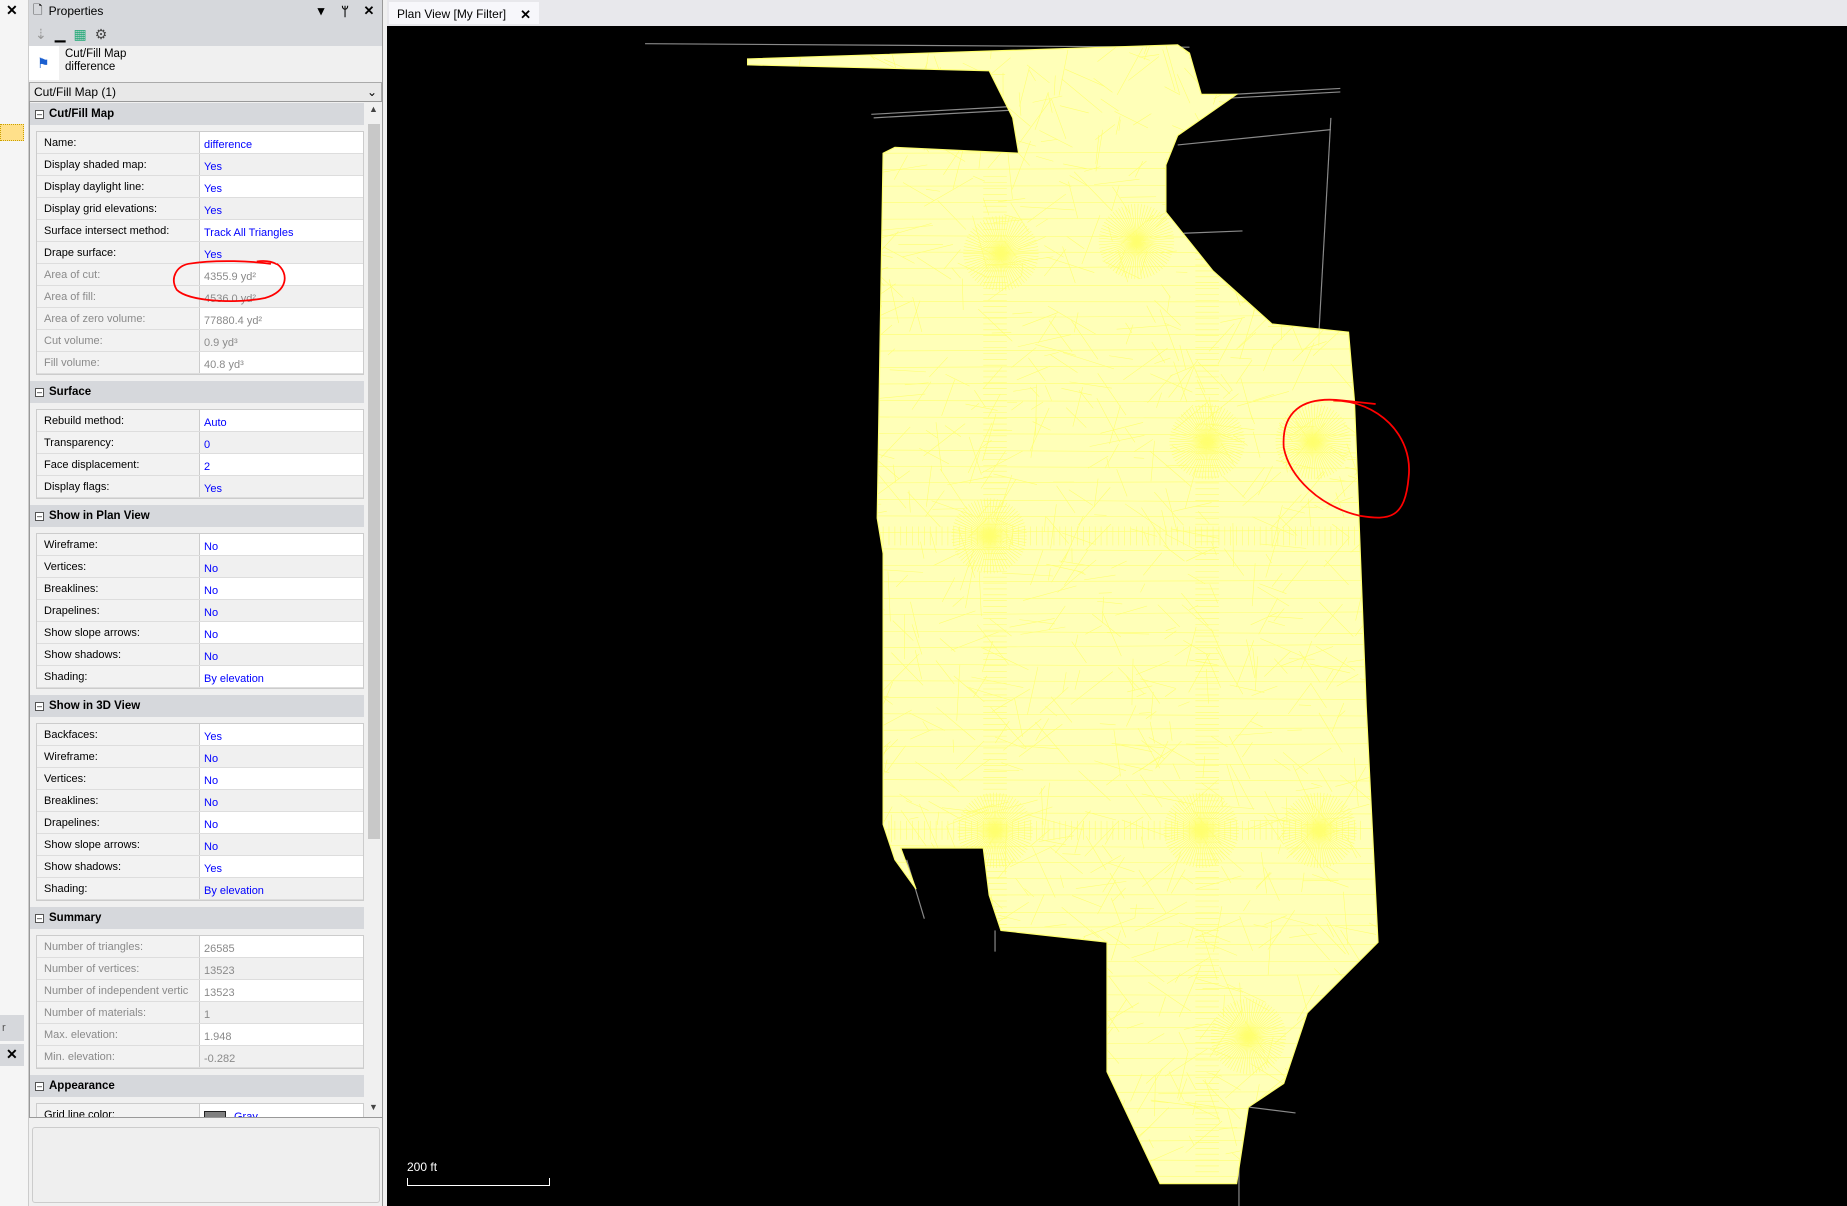  I want to click on tab-plan-view: Plan View [My Filter] ✕, so click(464, 13).